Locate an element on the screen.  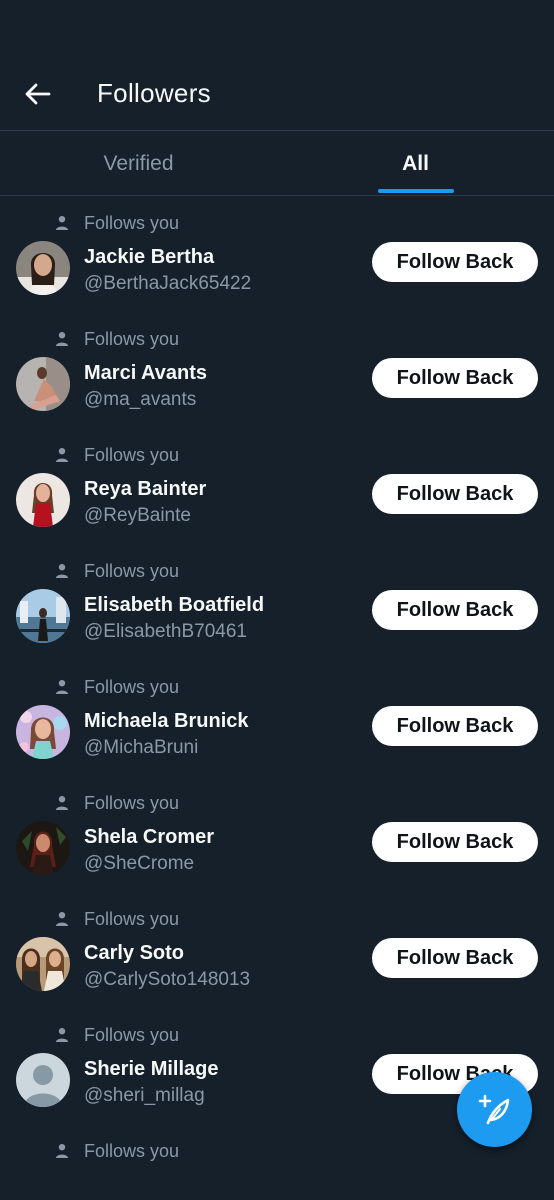
display-name: Elisabeth Boatfield is located at coordinates (174, 605).